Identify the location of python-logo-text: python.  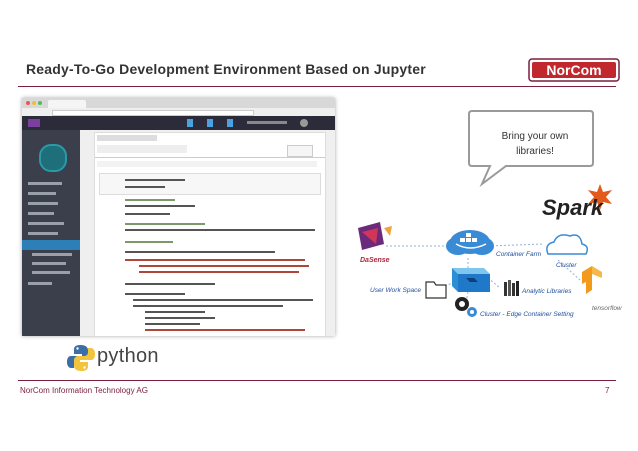
(128, 356).